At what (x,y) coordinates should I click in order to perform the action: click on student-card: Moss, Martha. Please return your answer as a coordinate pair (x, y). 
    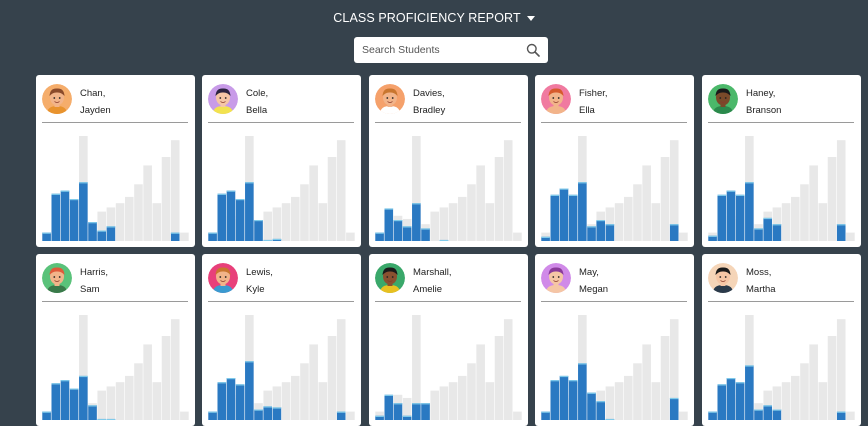
    Looking at the image, I should click on (781, 340).